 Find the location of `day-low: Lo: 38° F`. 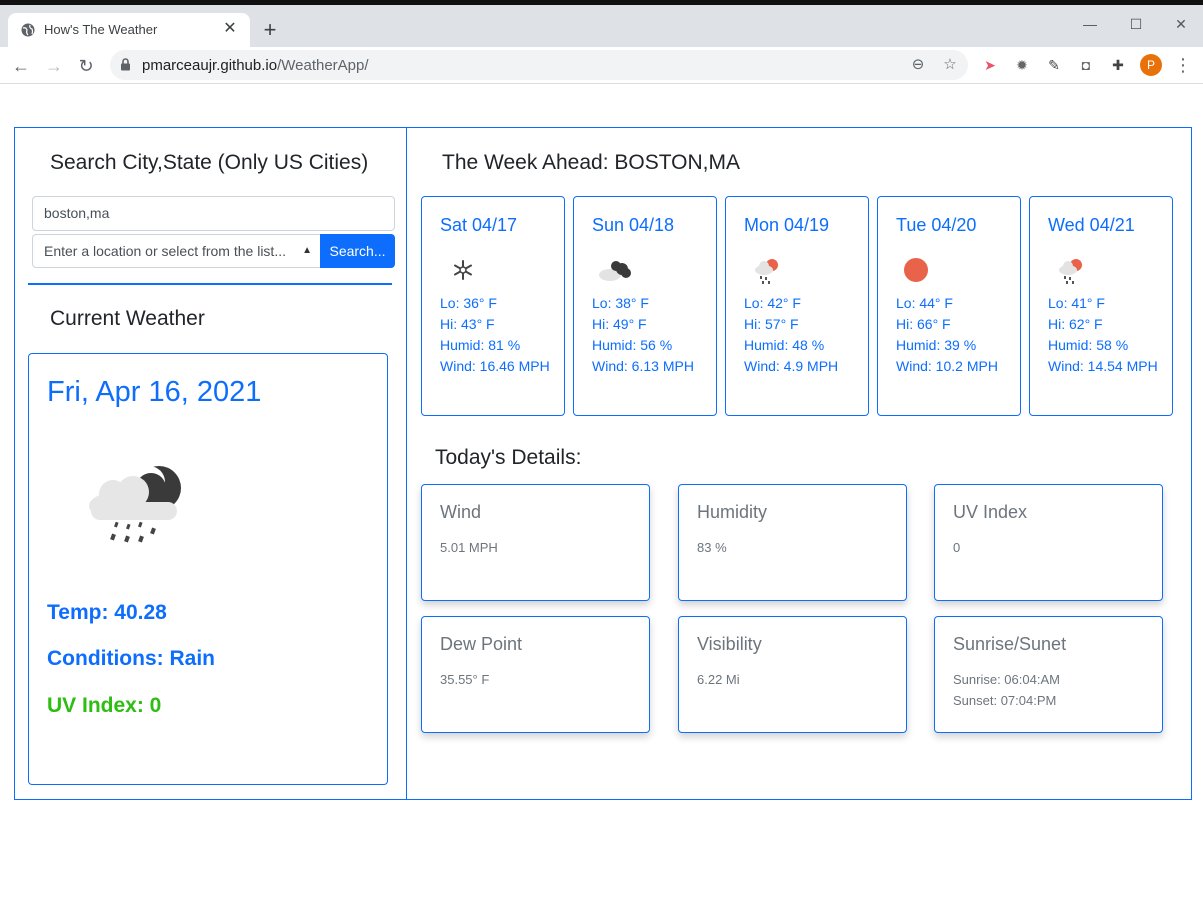

day-low: Lo: 38° F is located at coordinates (620, 303).